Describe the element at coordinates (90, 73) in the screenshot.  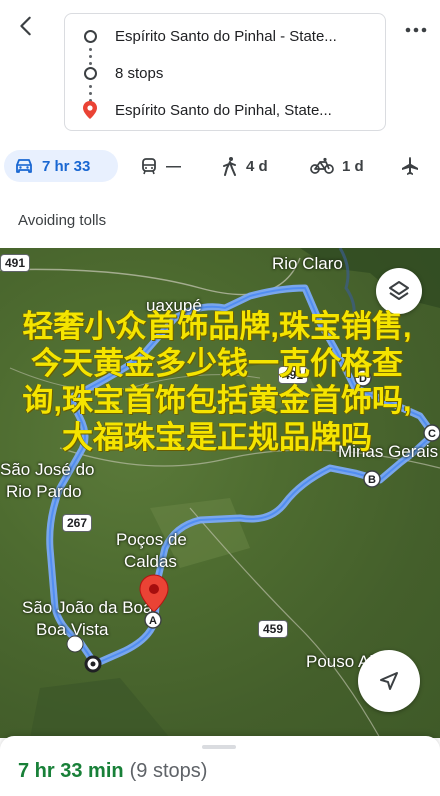
I see `stop-circle-icon` at that location.